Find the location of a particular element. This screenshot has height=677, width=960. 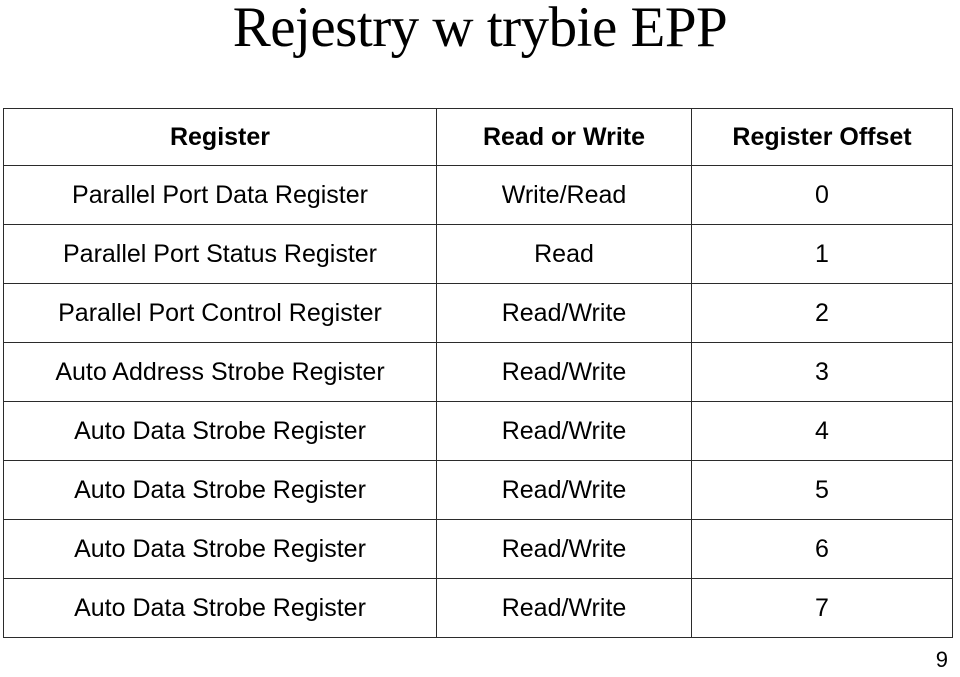

table-row: Auto Data Strobe Register Read/Write 7 is located at coordinates (478, 608).